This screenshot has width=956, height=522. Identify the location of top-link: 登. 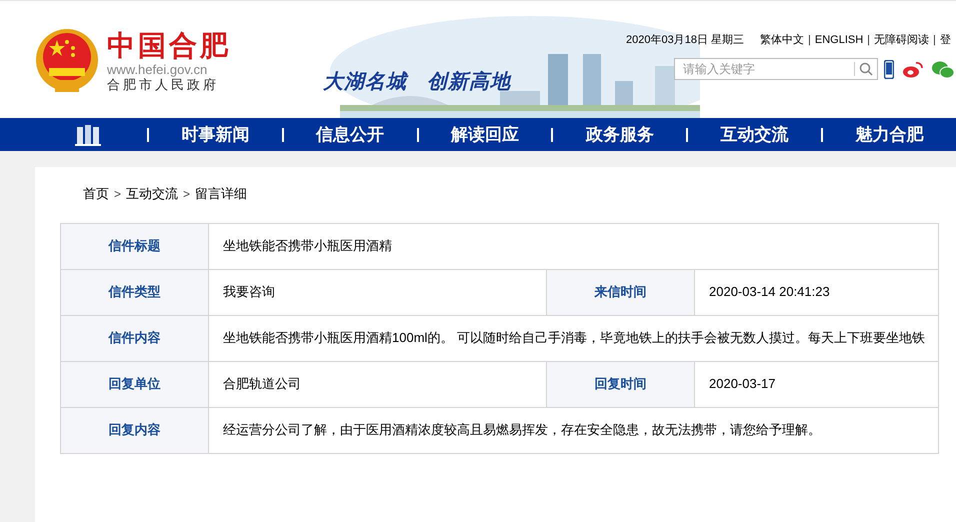
(945, 40).